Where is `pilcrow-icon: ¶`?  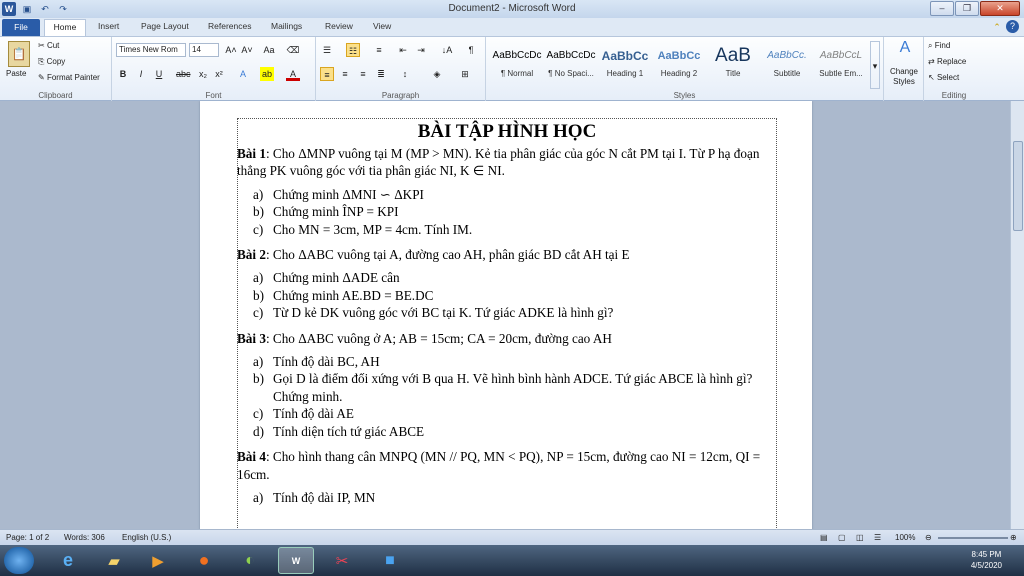 pilcrow-icon: ¶ is located at coordinates (471, 50).